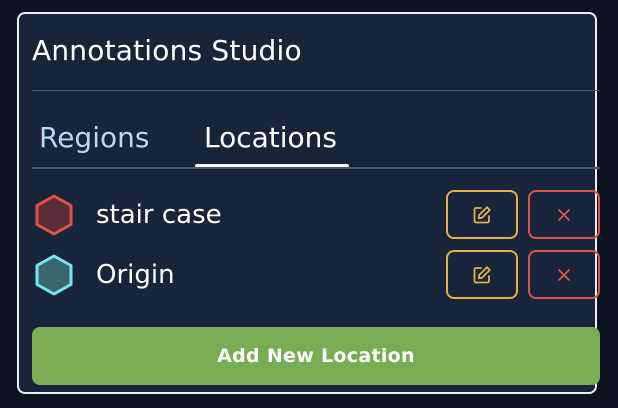  Describe the element at coordinates (316, 356) in the screenshot. I see `add-new-location-button: Add New Location` at that location.